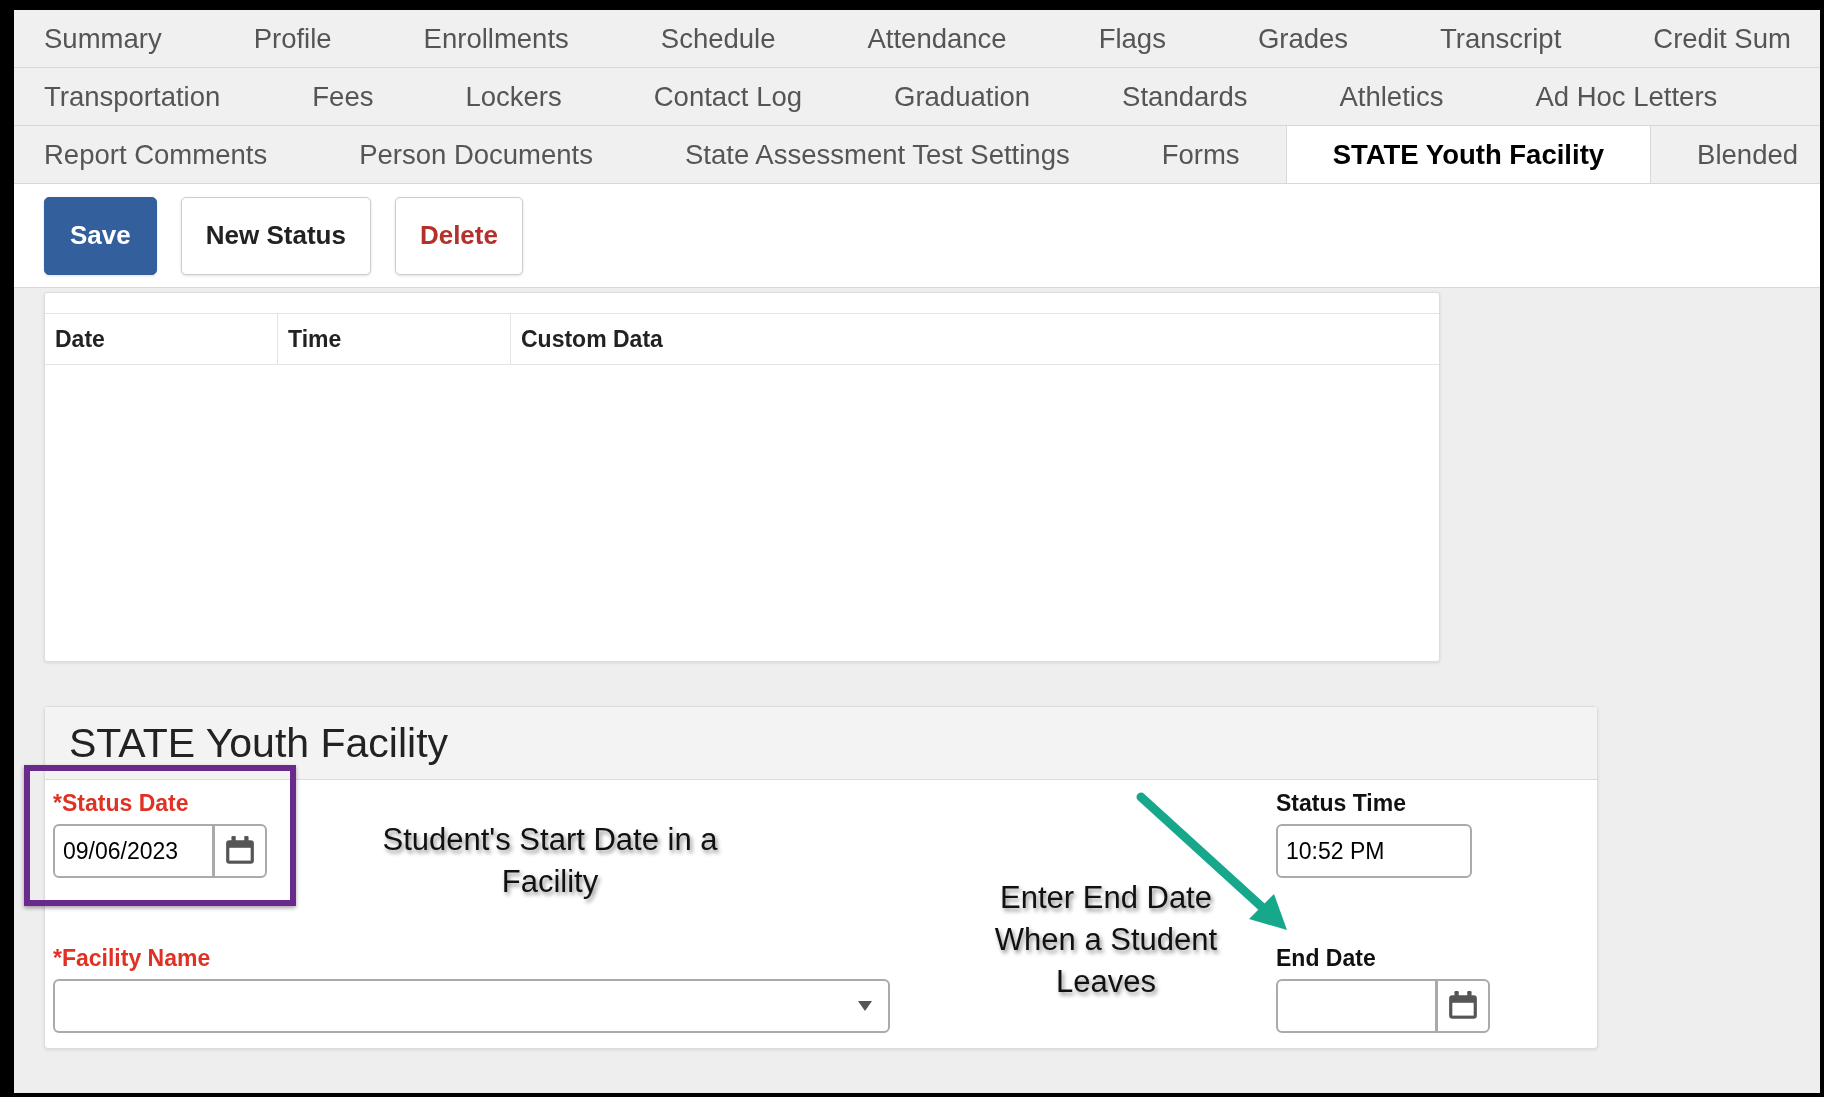  I want to click on dropdown-field, so click(471, 1006).